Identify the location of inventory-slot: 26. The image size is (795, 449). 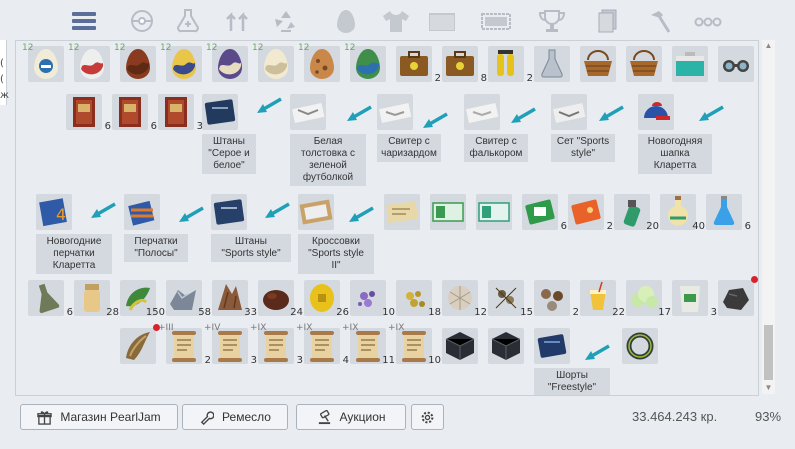
(326, 299).